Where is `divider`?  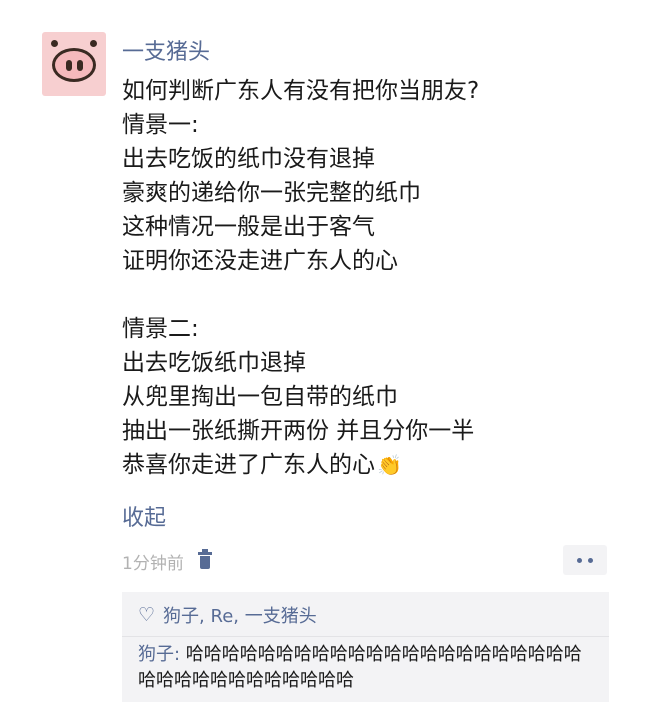
divider is located at coordinates (365, 636).